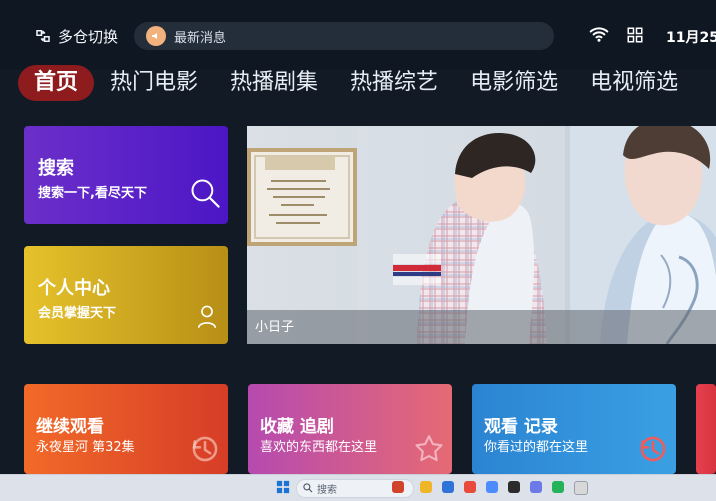  I want to click on continue-watching-subtitle: 永夜星河 第32集, so click(85, 447).